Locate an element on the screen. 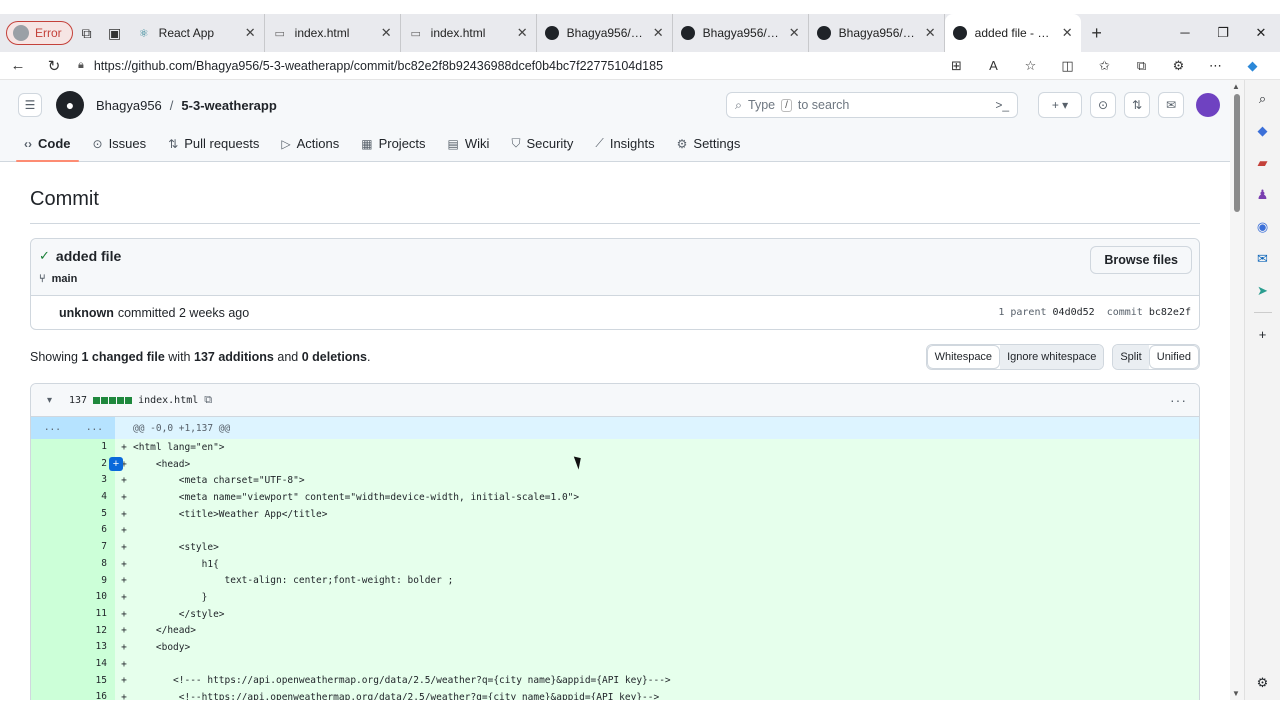 This screenshot has width=1280, height=720. user-avatar is located at coordinates (1208, 105).